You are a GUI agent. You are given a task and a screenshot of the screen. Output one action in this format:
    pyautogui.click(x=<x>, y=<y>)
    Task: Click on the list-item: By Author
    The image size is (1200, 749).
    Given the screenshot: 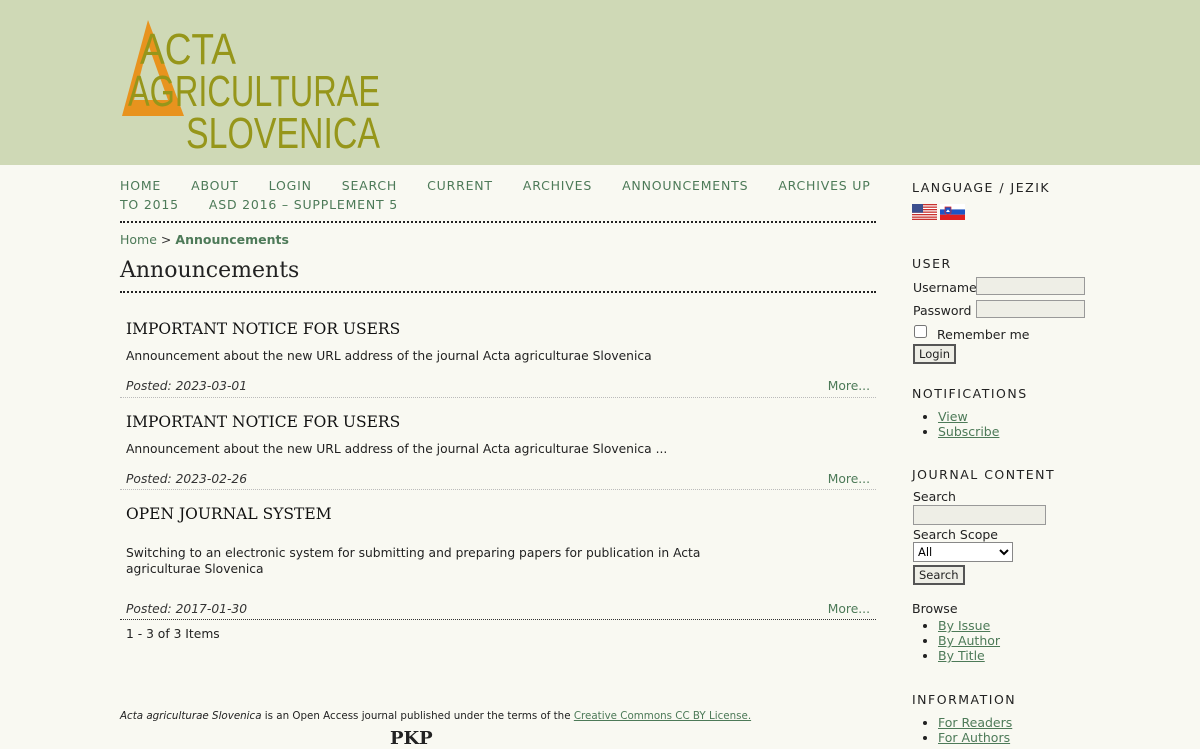 What is the action you would take?
    pyautogui.click(x=969, y=640)
    